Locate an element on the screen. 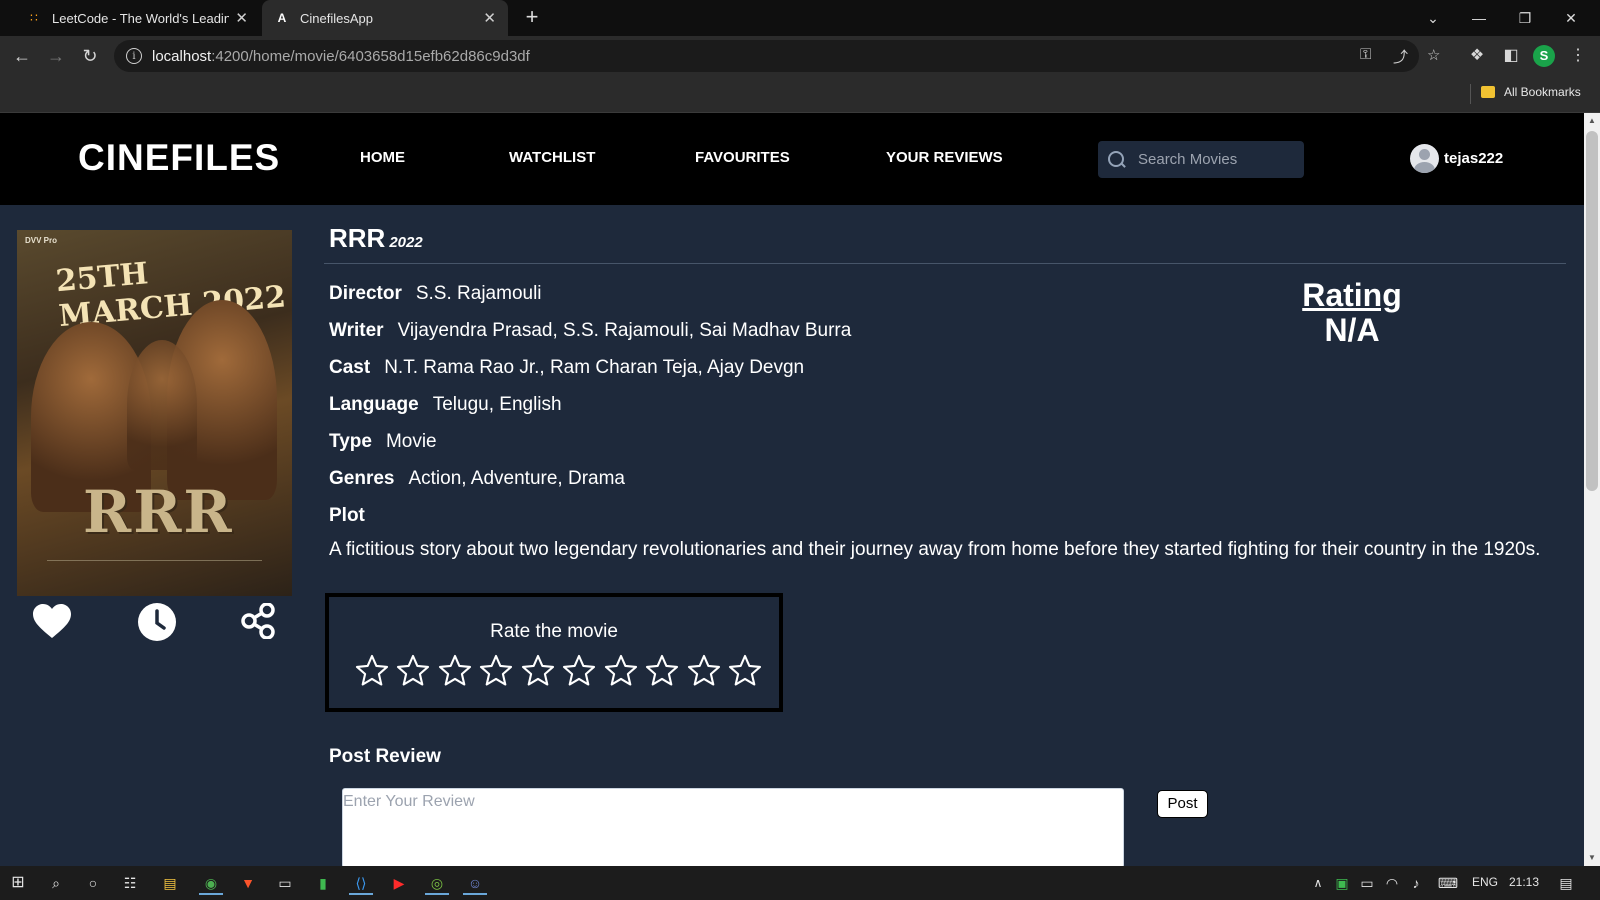 This screenshot has width=1600, height=900. forward-button: → is located at coordinates (56, 56).